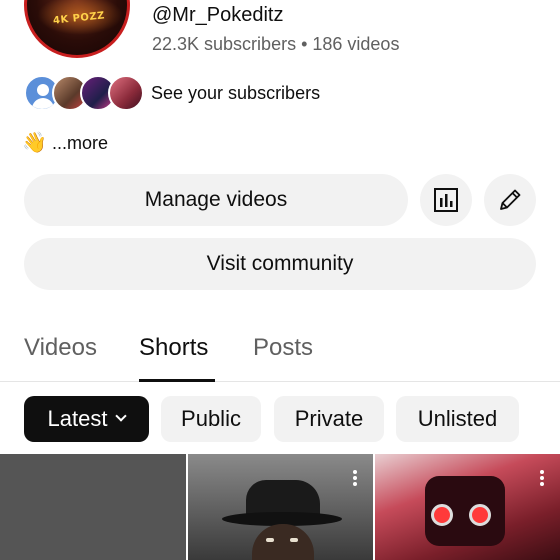  I want to click on channel-handle: @Mr_Pokeditz, so click(218, 15).